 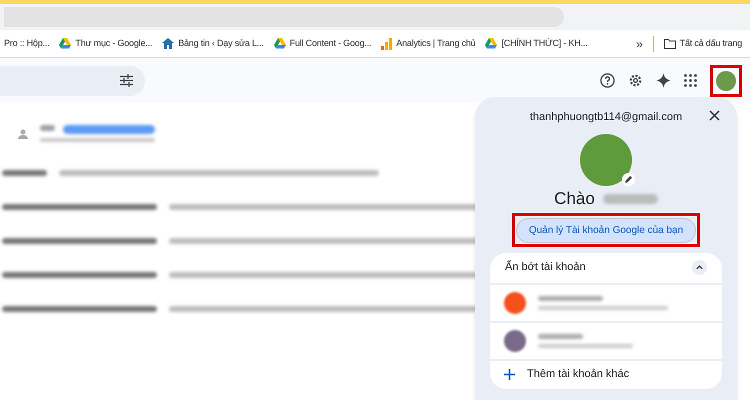 What do you see at coordinates (705, 43) in the screenshot?
I see `all-bookmarks: Tất cả dấu trang` at bounding box center [705, 43].